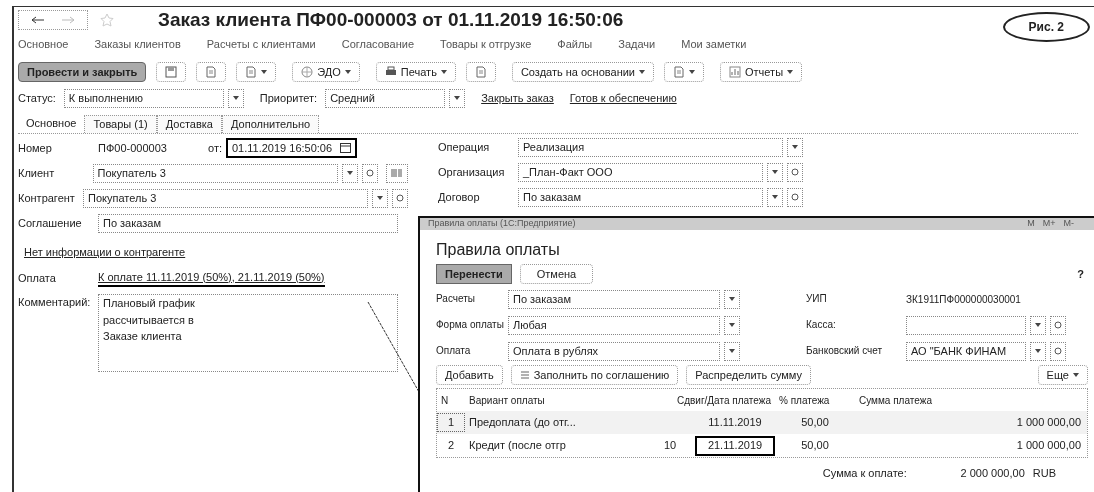  What do you see at coordinates (966, 351) in the screenshot?
I see `combo-field: АО "БАНК ФИНАМ` at bounding box center [966, 351].